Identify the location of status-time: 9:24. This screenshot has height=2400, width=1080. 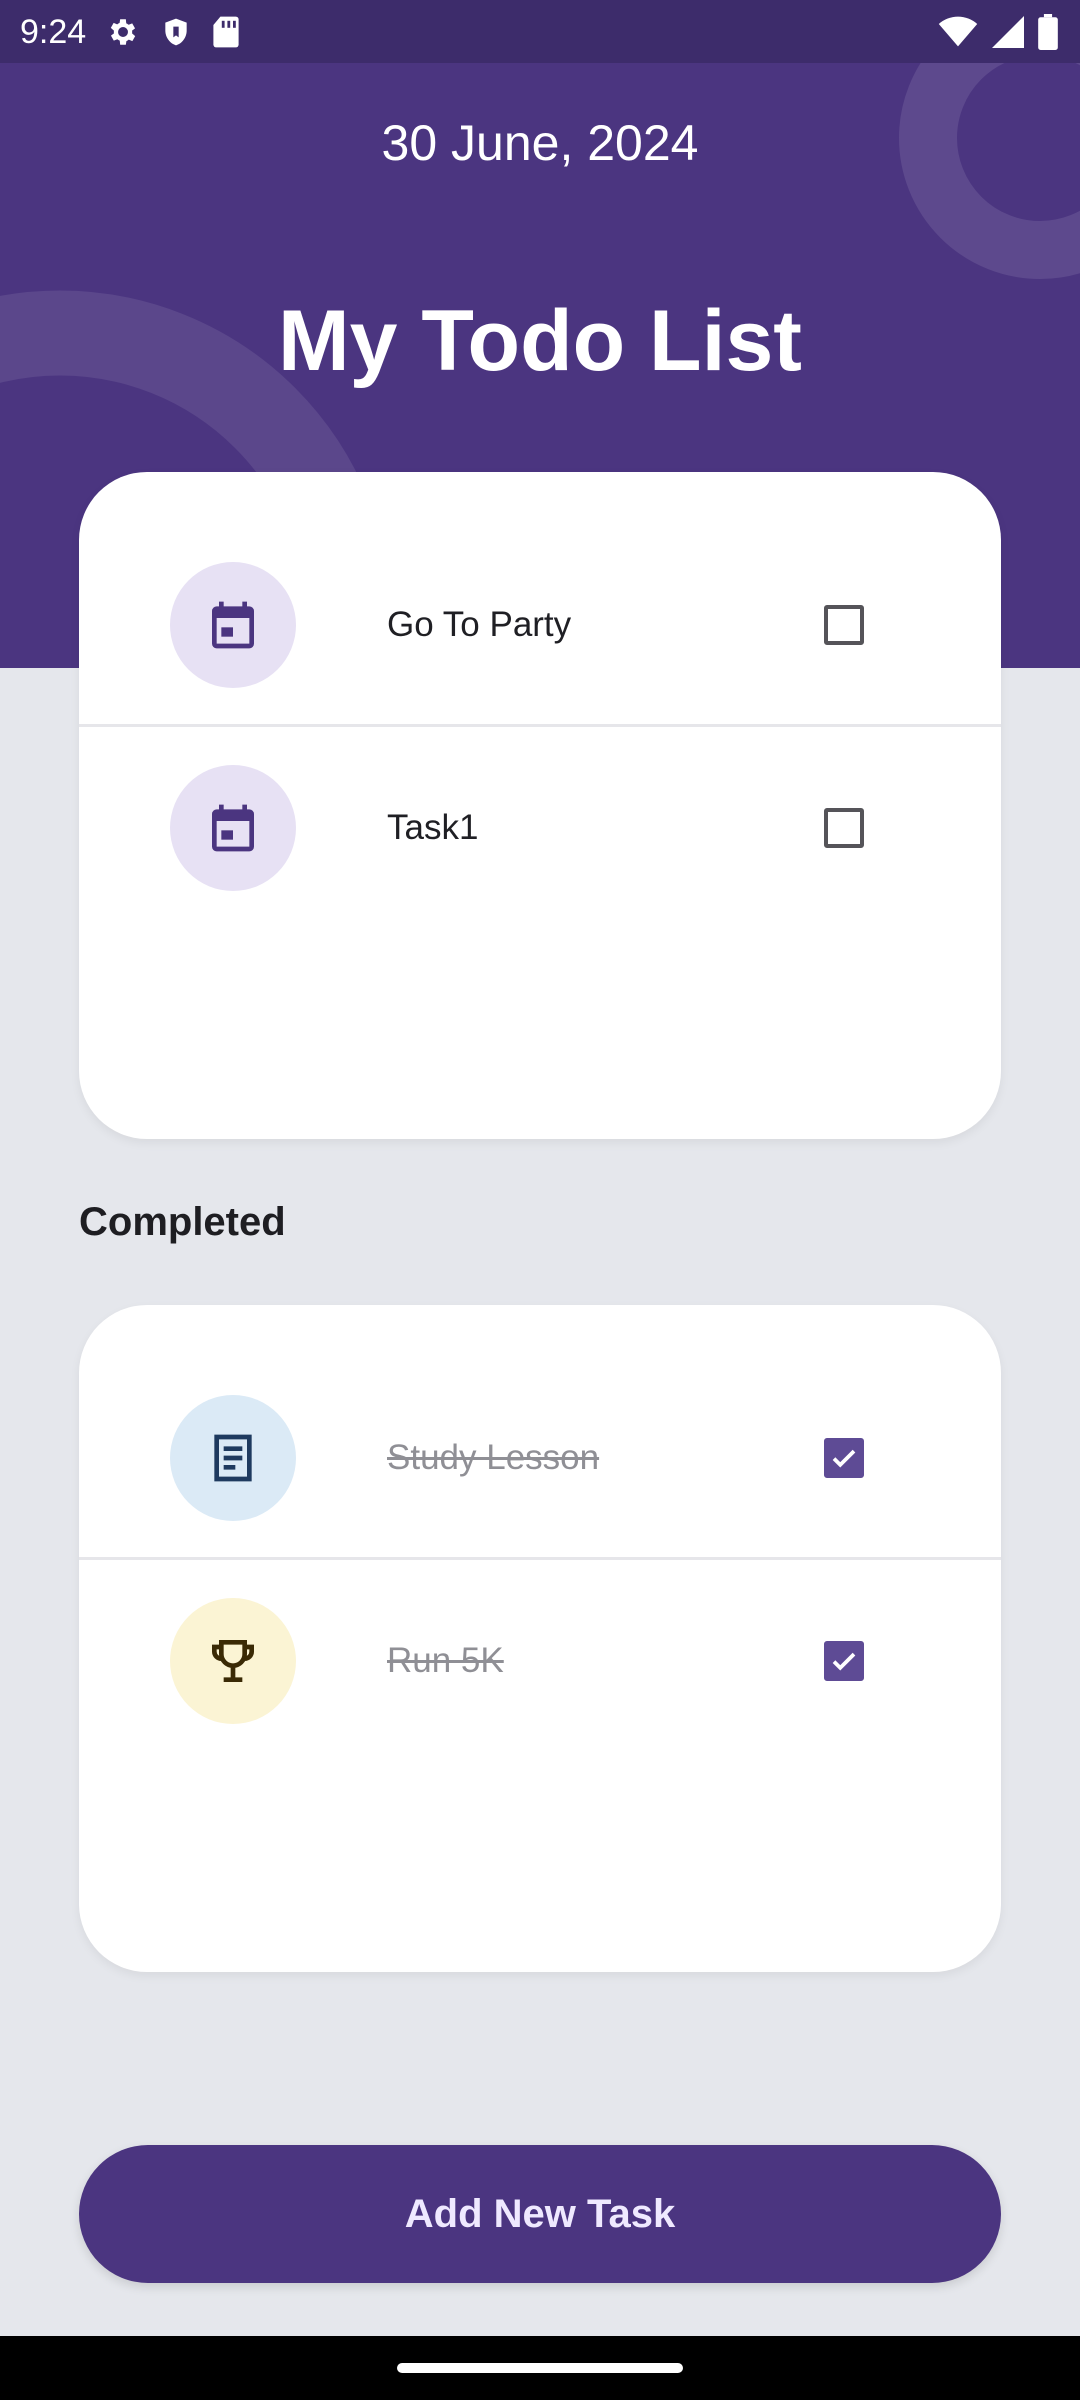
(53, 32).